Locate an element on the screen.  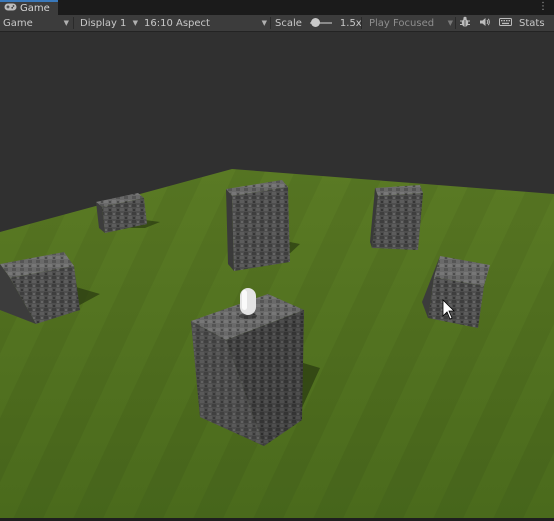
gizmo-toggle is located at coordinates (465, 23).